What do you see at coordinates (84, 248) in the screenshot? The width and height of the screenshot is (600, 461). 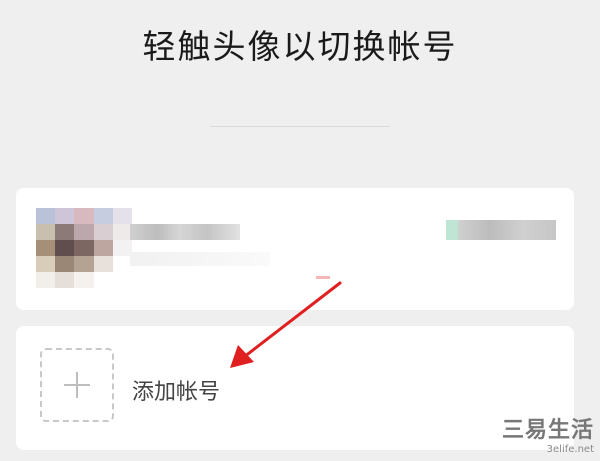 I see `avatar` at bounding box center [84, 248].